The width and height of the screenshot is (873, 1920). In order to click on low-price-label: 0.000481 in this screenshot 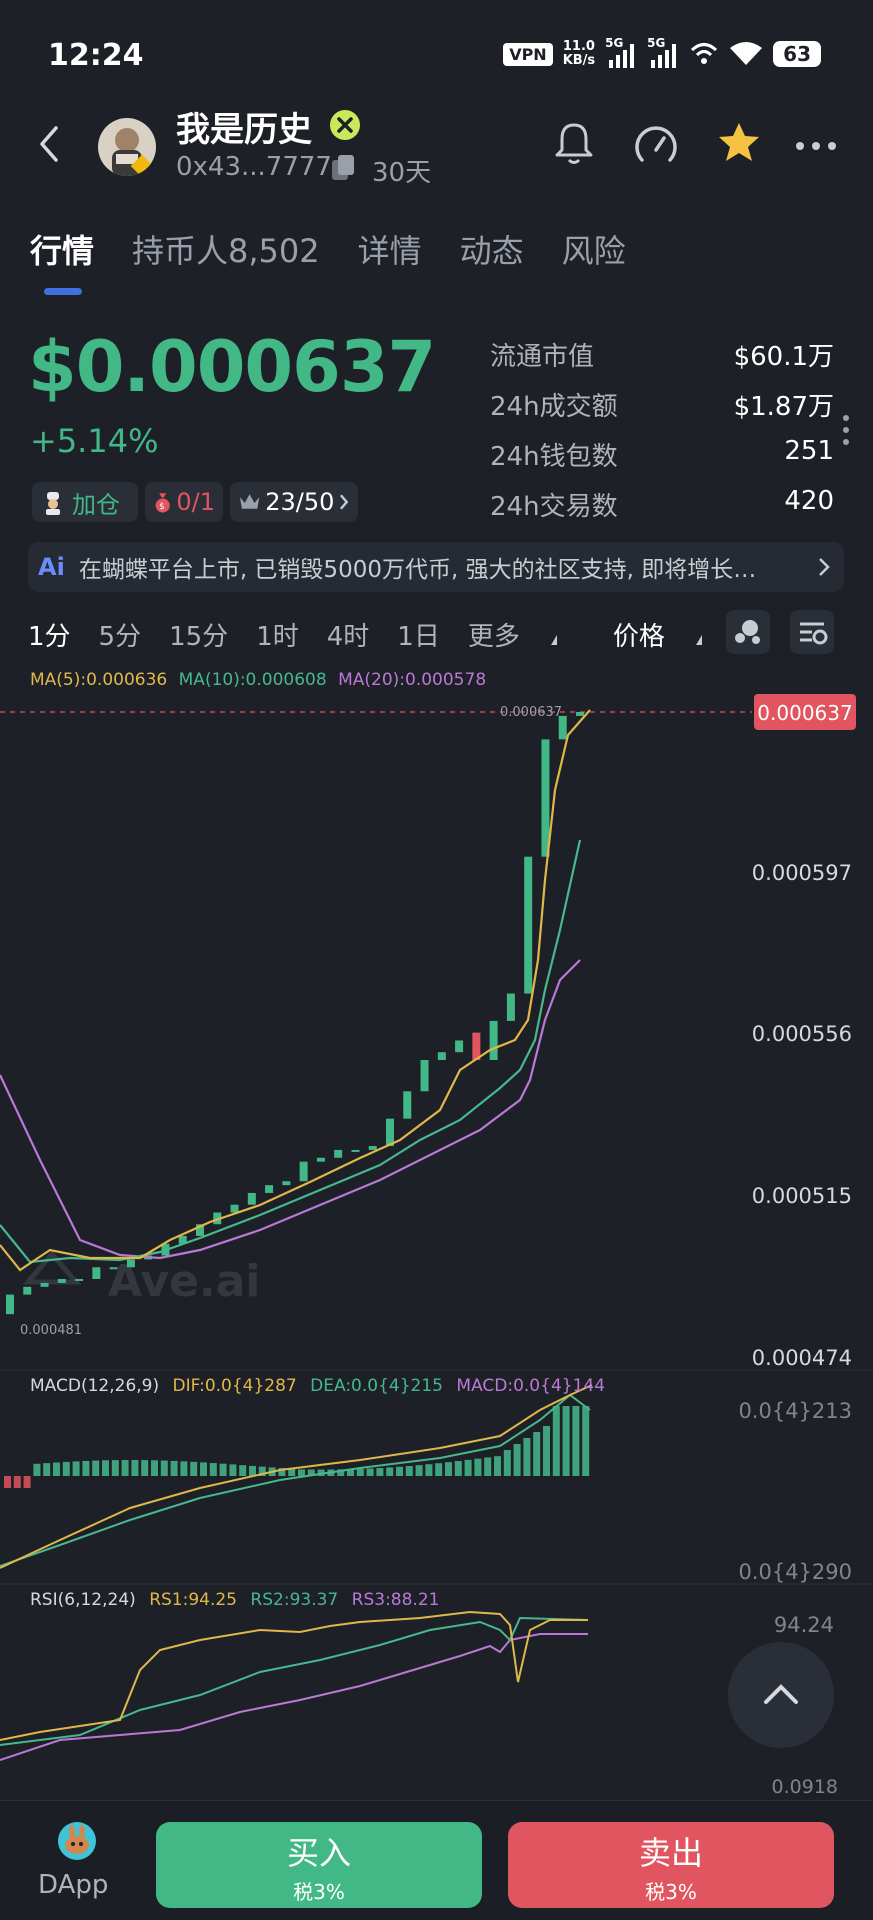, I will do `click(51, 1330)`.